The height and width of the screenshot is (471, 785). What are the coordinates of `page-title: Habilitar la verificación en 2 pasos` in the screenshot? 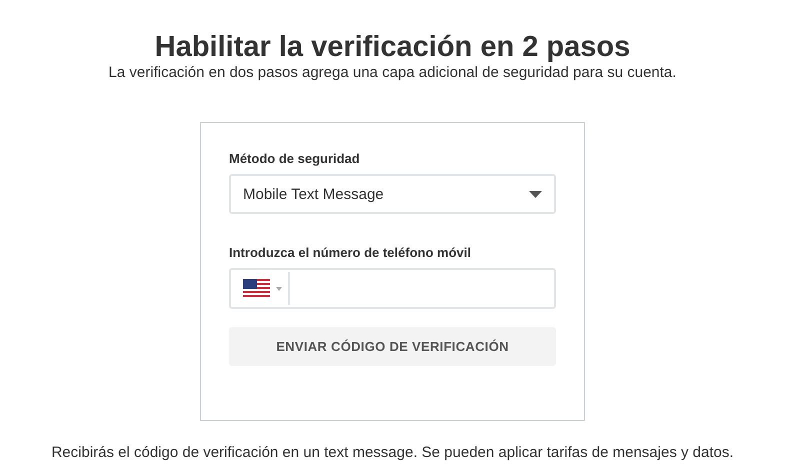 It's located at (392, 47).